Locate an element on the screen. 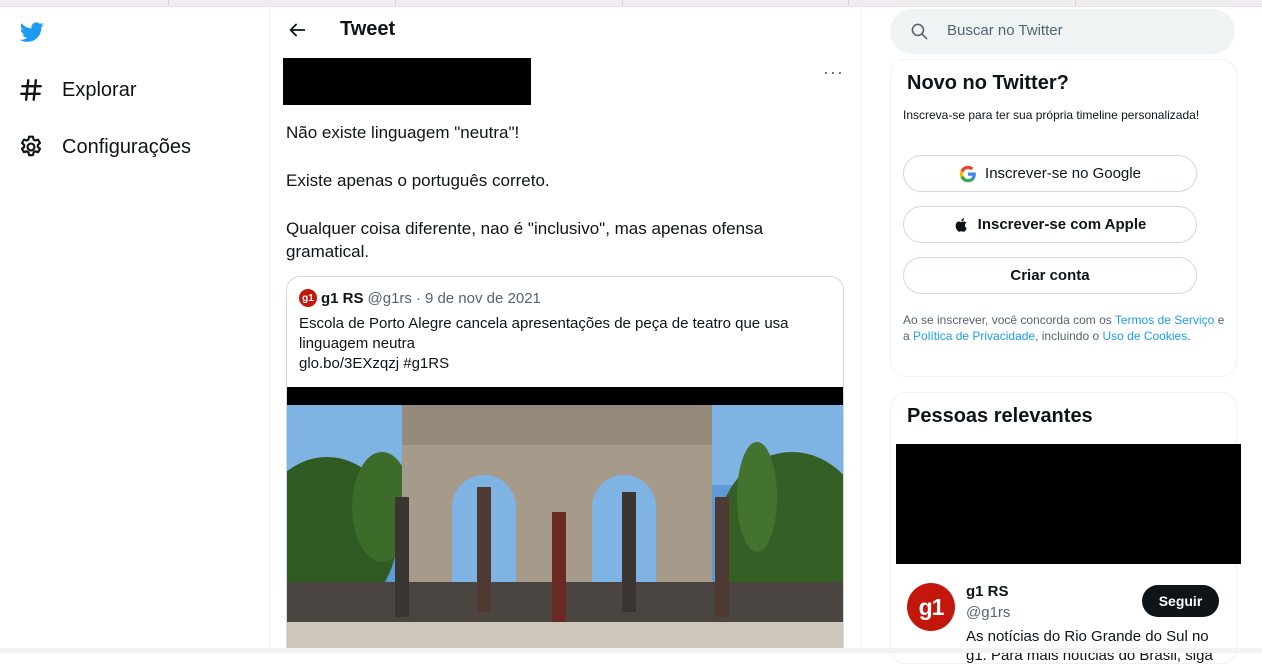 Image resolution: width=1262 pixels, height=664 pixels. legal-suffix: . is located at coordinates (1189, 336).